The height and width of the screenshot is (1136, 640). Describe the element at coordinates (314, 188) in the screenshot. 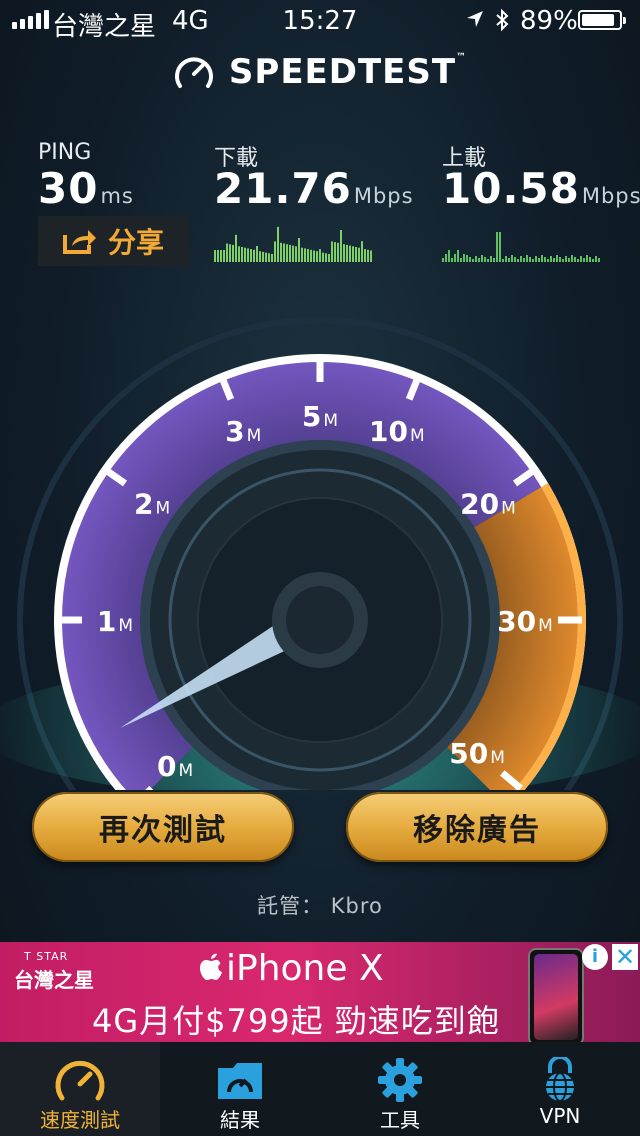

I see `download-value: 21.76Mbps` at that location.